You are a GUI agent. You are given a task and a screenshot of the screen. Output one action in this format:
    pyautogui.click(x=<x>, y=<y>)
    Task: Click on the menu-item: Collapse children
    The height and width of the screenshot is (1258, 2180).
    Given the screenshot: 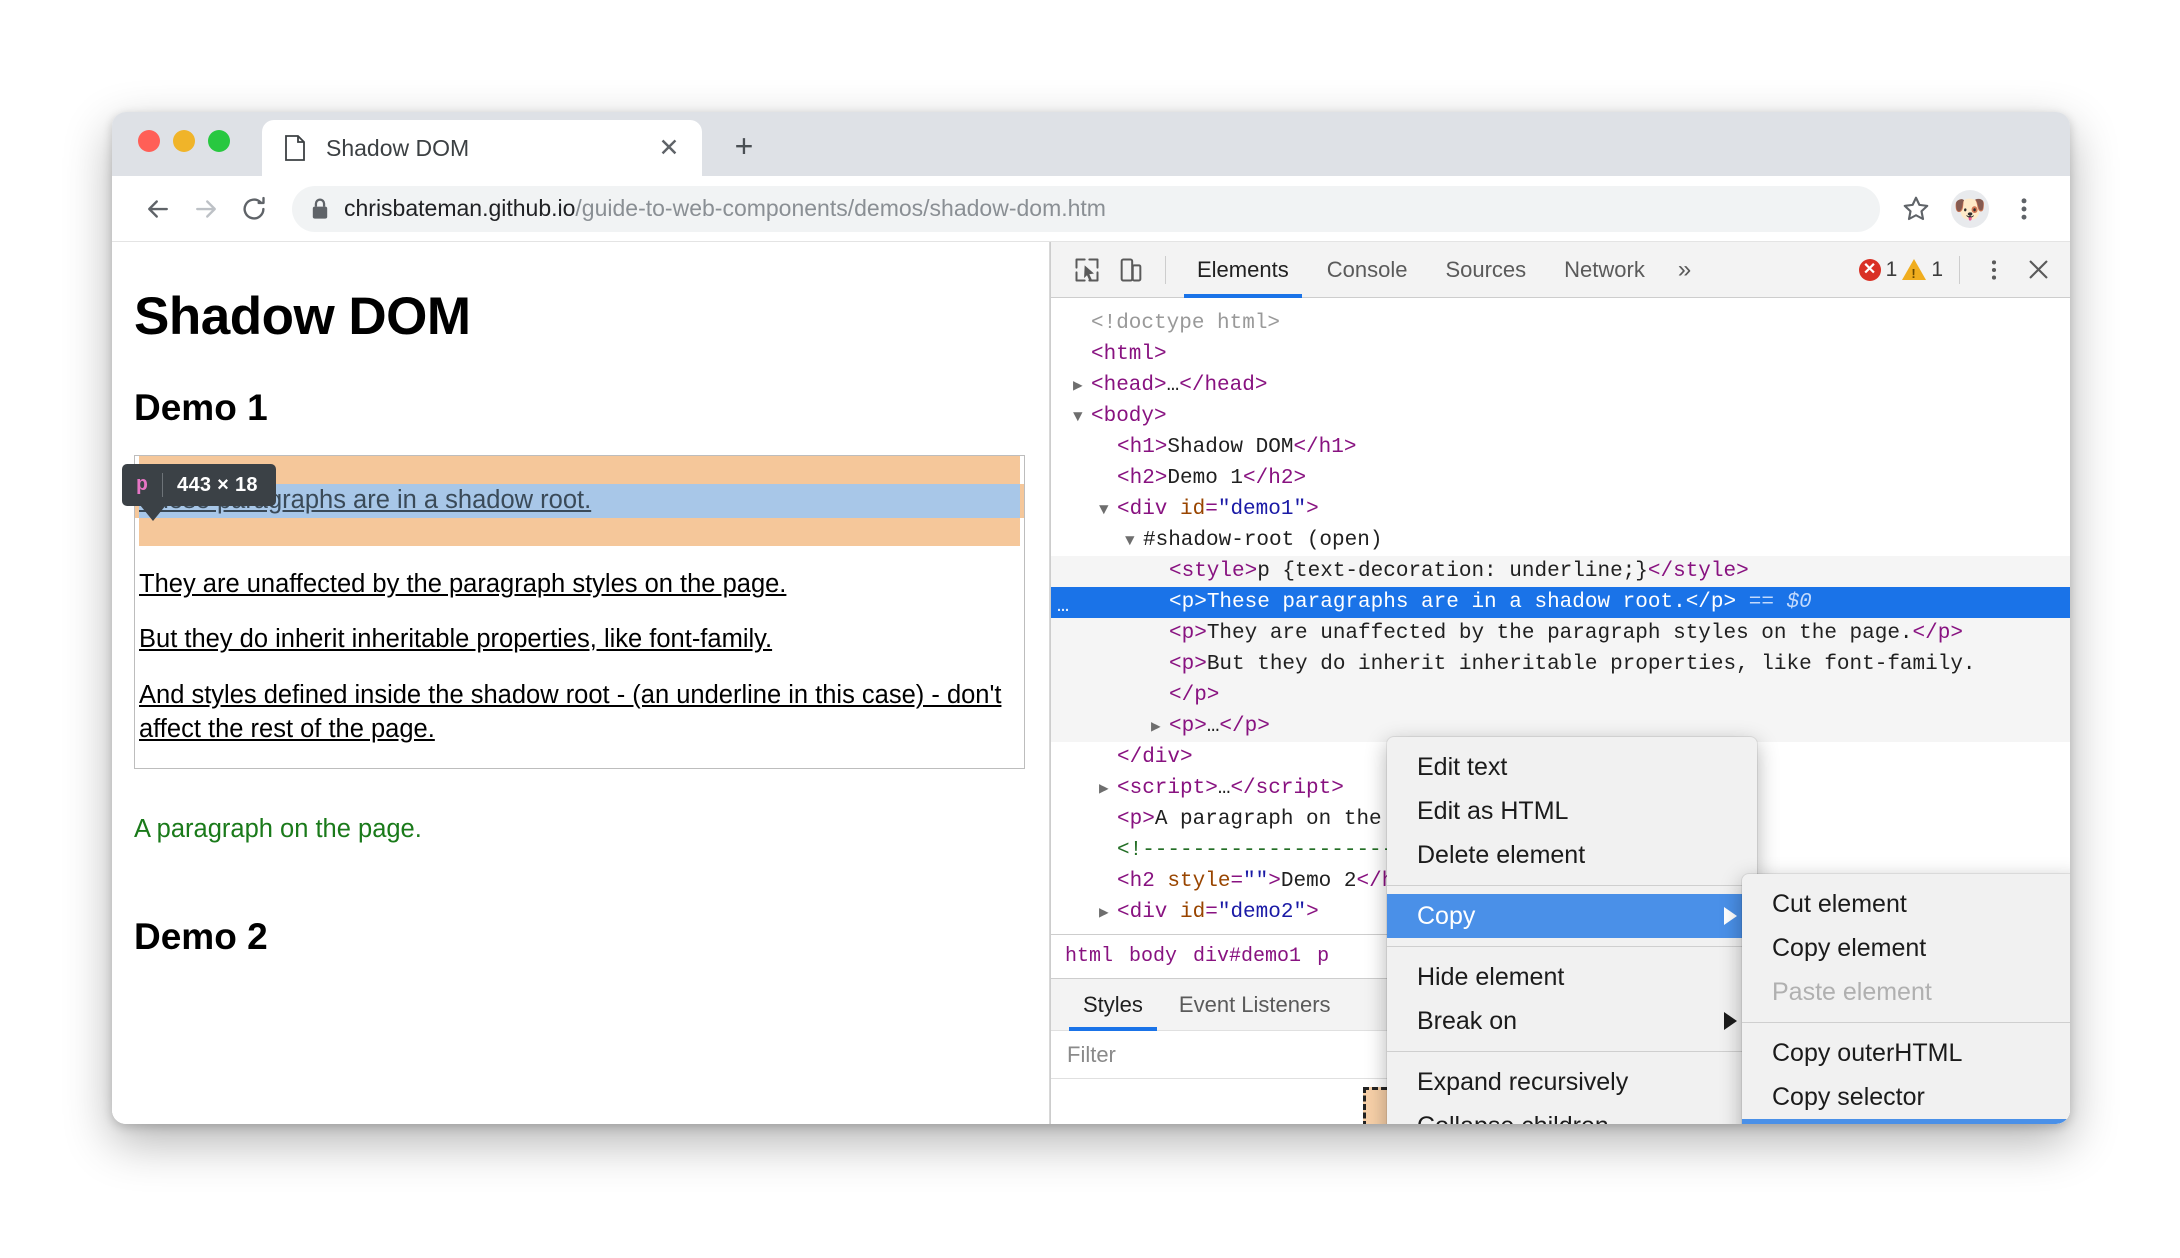 What is the action you would take?
    pyautogui.click(x=1572, y=1114)
    